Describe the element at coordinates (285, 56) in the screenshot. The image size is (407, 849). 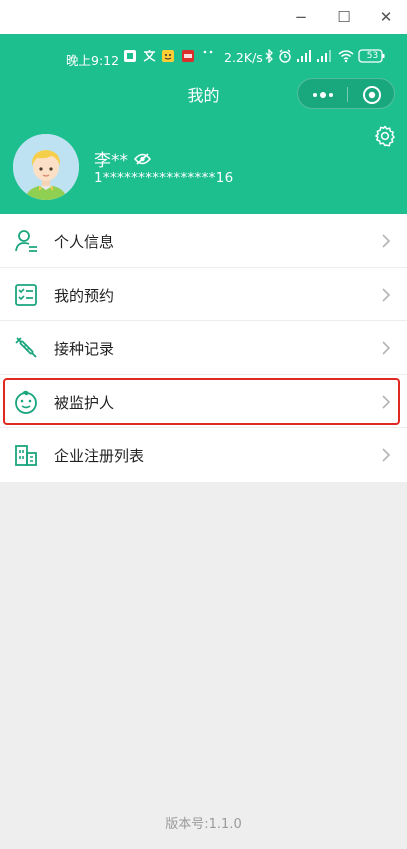
I see `alarm-icon` at that location.